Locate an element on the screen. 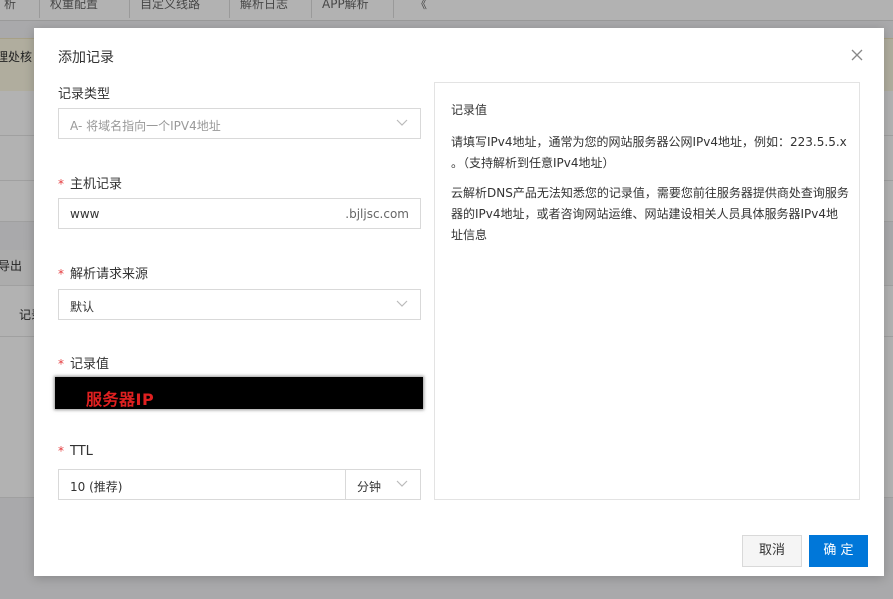 This screenshot has height=599, width=893. record-value-label-text: 记录值 is located at coordinates (90, 364).